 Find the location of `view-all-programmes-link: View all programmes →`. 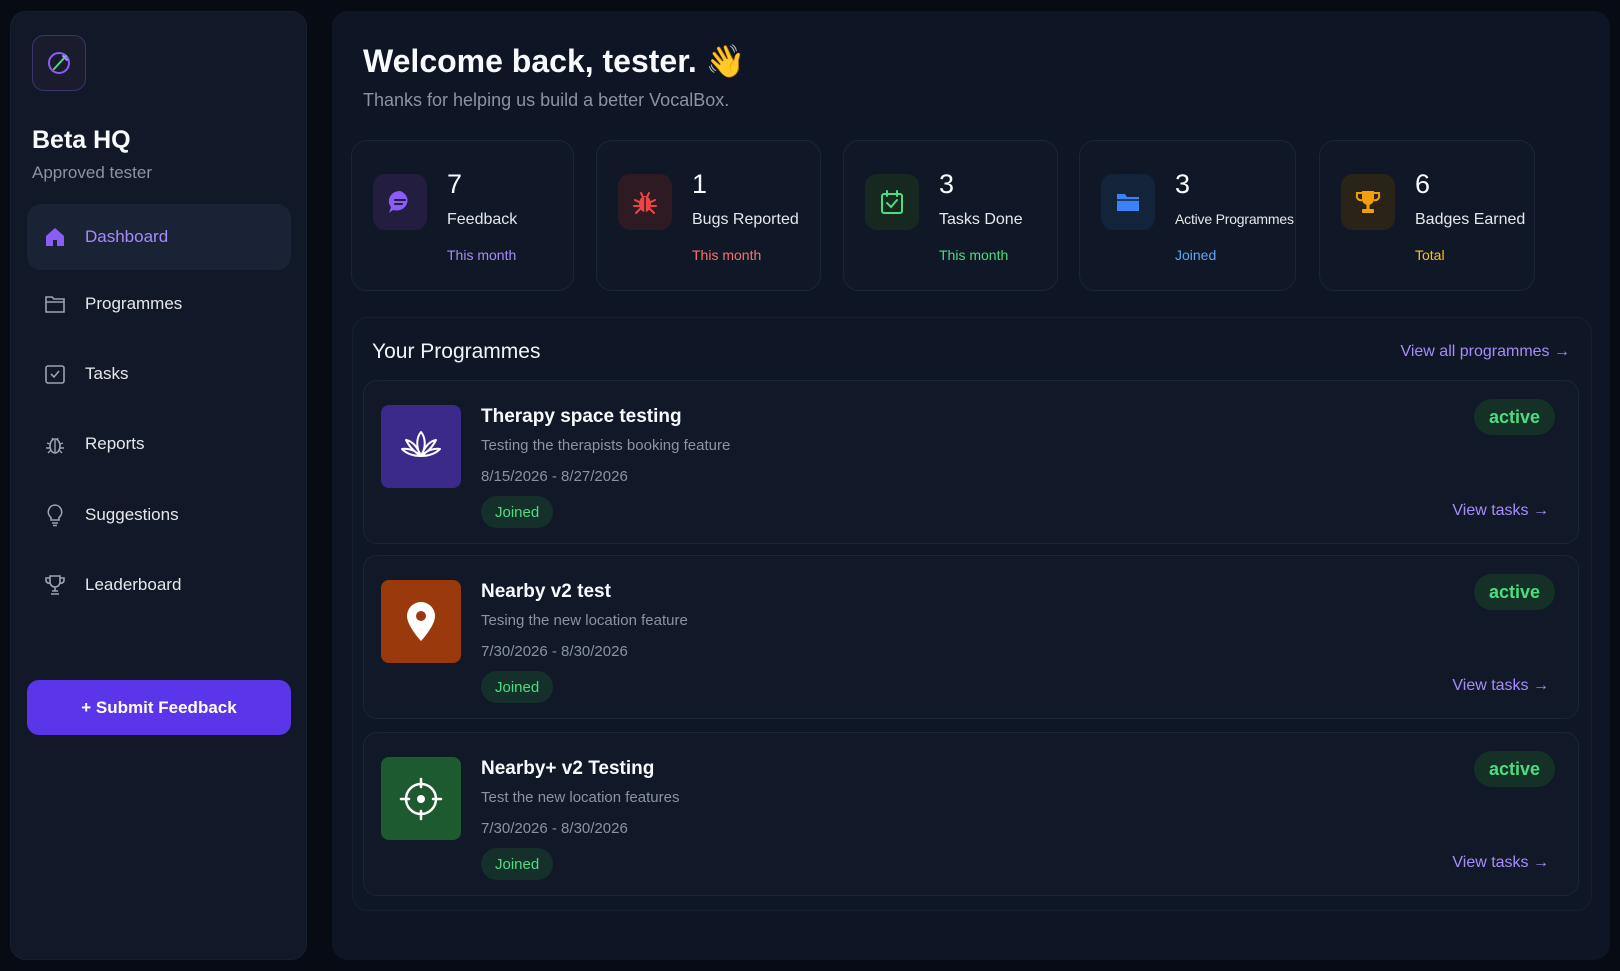

view-all-programmes-link: View all programmes → is located at coordinates (1485, 352).